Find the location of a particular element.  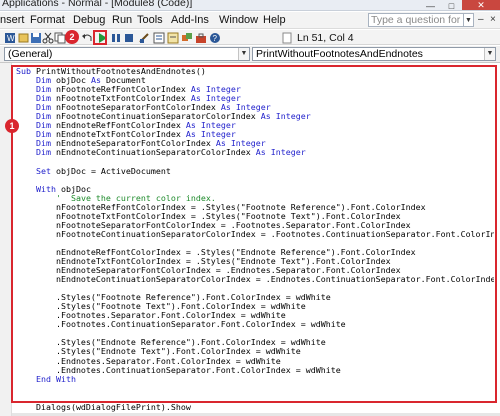

minimize-icon: — is located at coordinates (430, 5).